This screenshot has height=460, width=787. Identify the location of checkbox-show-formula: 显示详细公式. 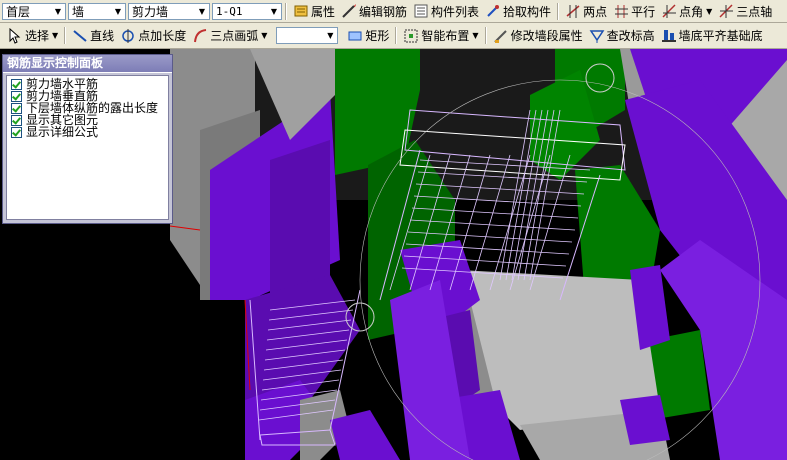
(89, 132).